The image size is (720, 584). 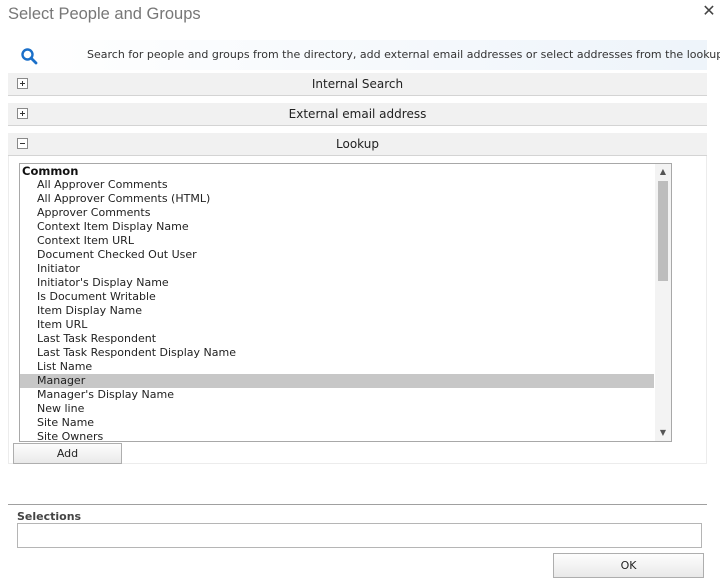 What do you see at coordinates (337, 409) in the screenshot?
I see `list-item: New line` at bounding box center [337, 409].